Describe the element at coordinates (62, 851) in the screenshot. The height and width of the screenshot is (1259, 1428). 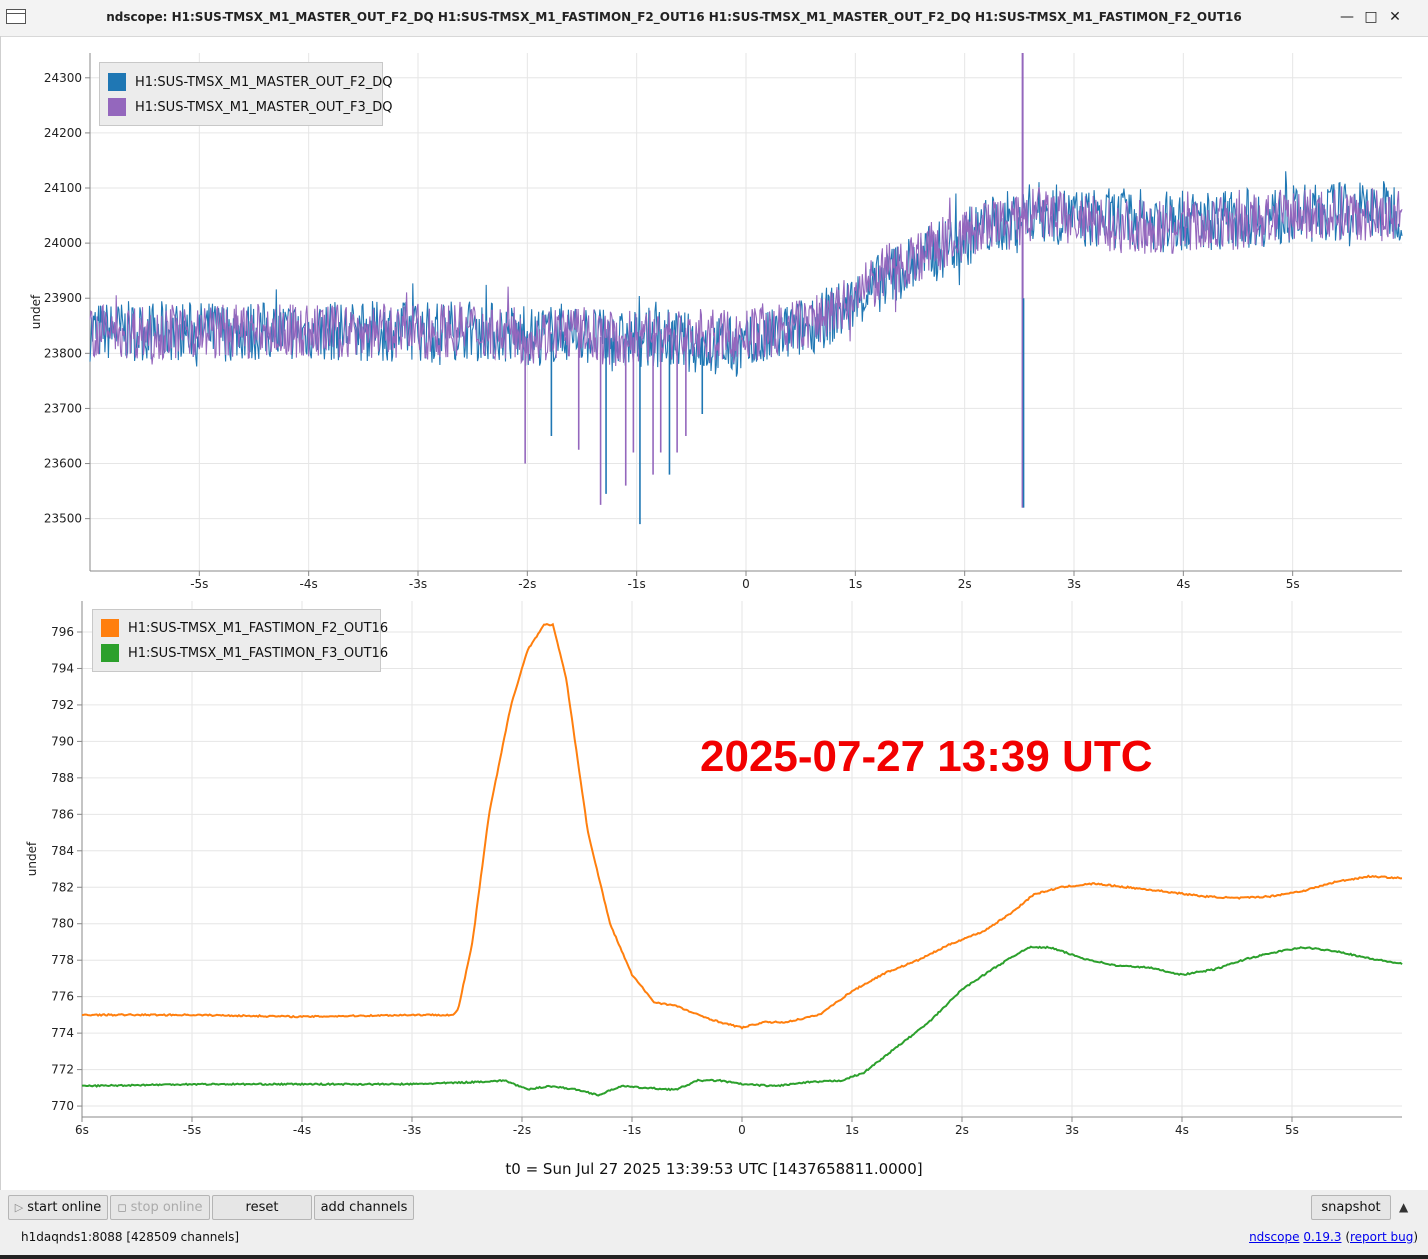
I see `y-tick-label: 784` at that location.